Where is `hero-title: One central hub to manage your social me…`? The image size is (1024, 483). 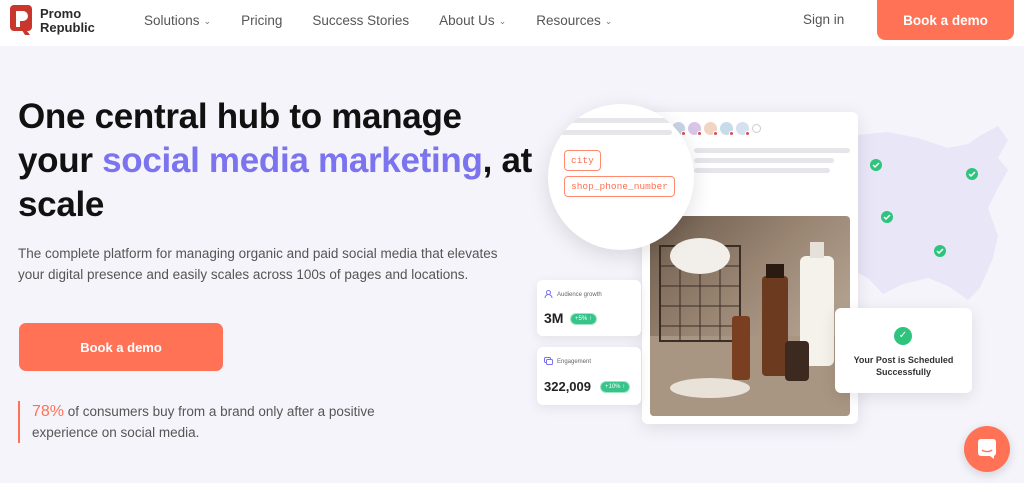 hero-title: One central hub to manage your social me… is located at coordinates (278, 161).